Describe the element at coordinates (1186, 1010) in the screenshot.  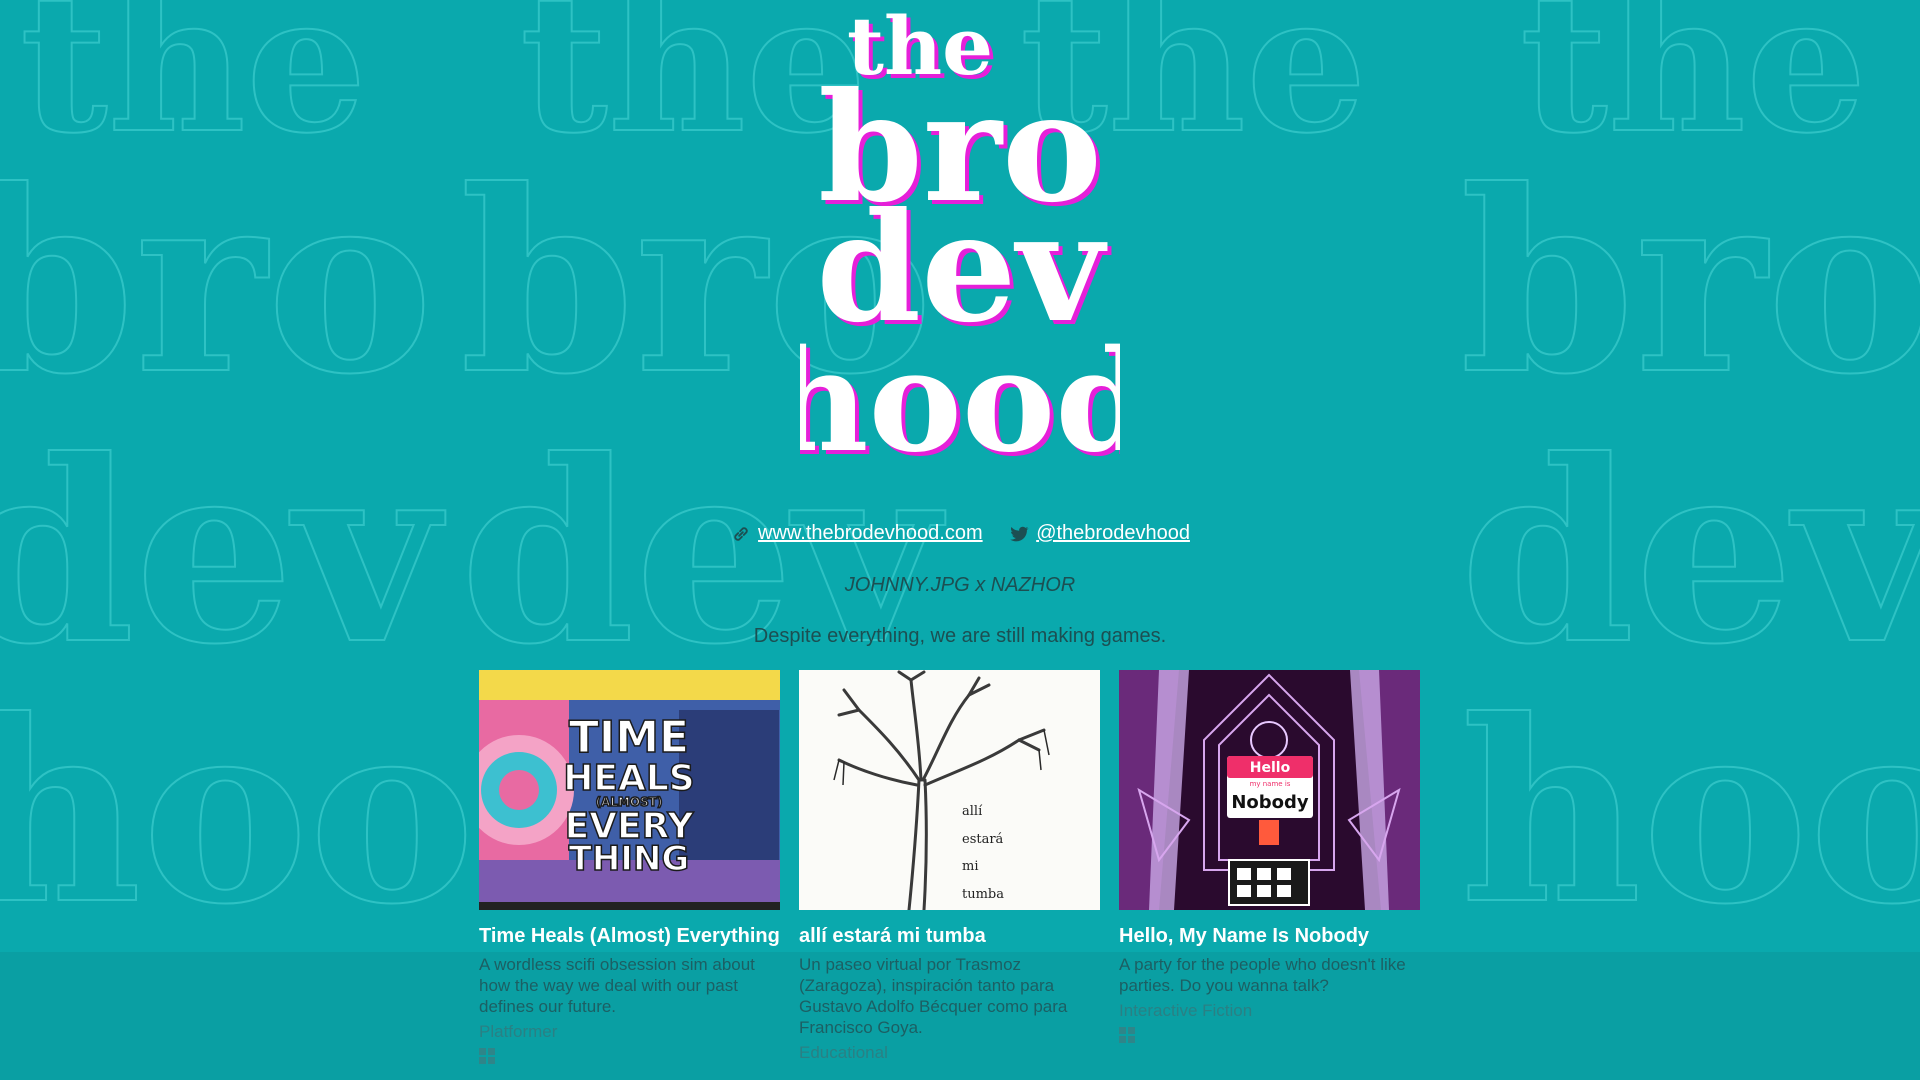
I see `game-genre: Interactive Fiction` at that location.